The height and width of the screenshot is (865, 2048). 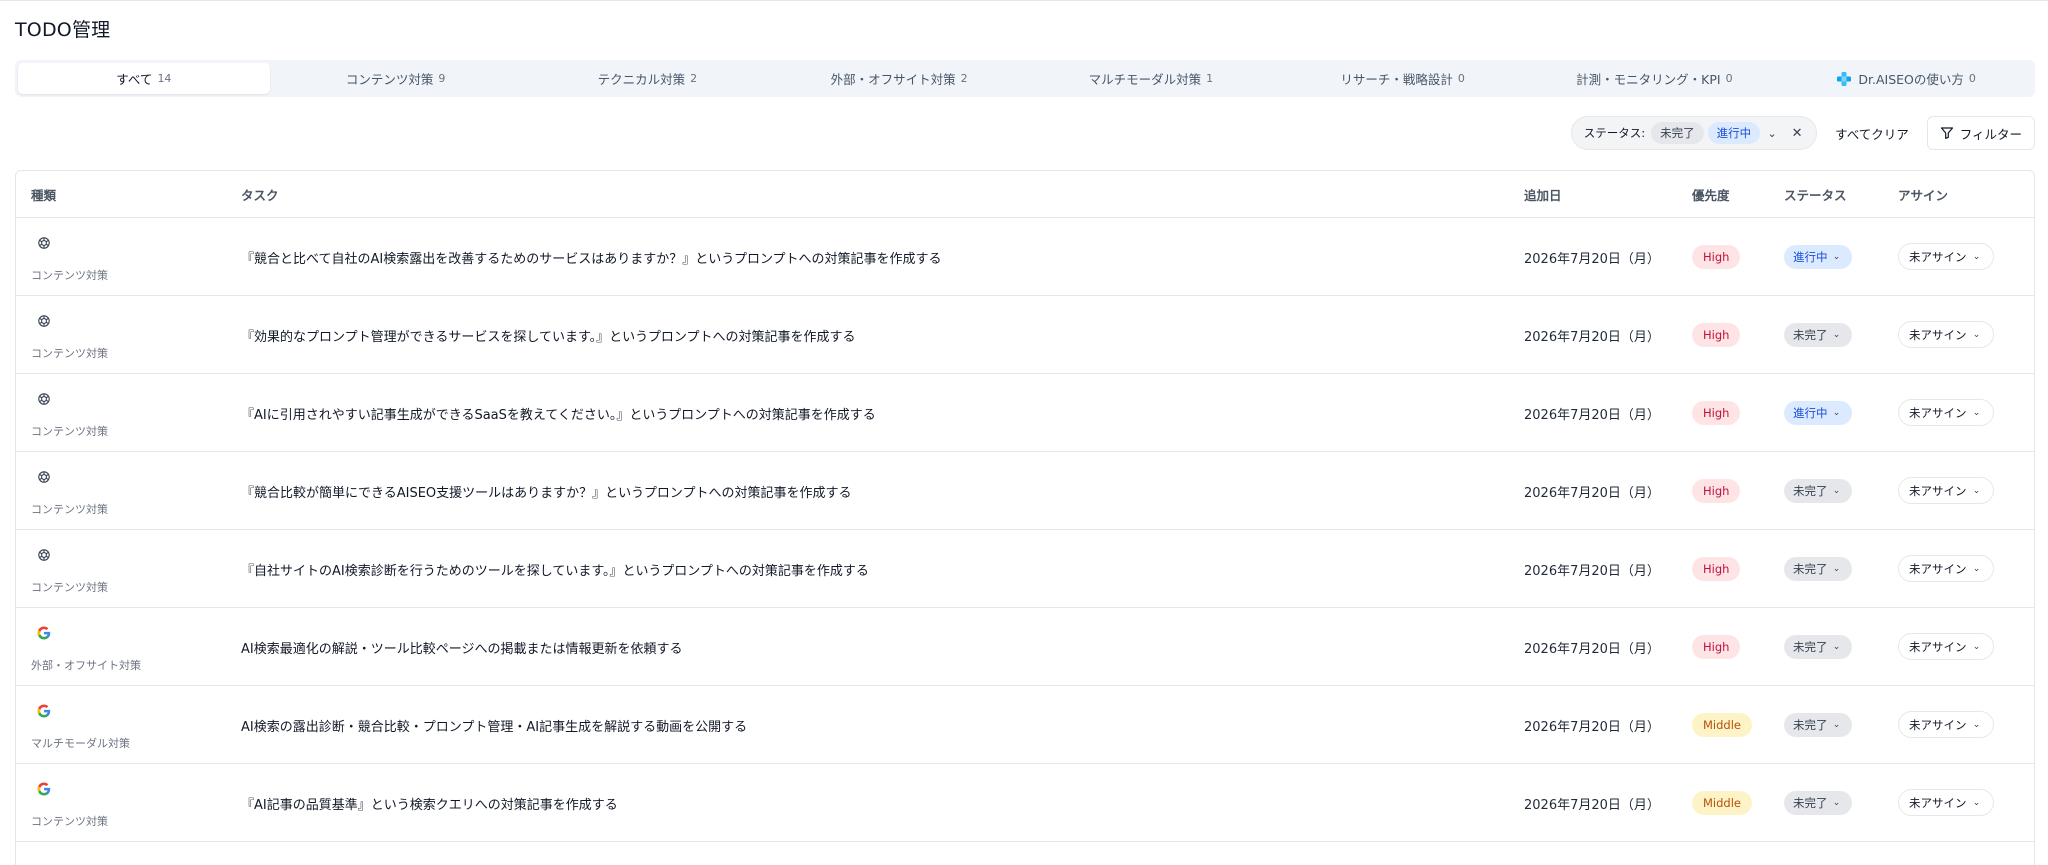 What do you see at coordinates (1151, 78) in the screenshot?
I see `tab-4: マルチモーダル対策 1` at bounding box center [1151, 78].